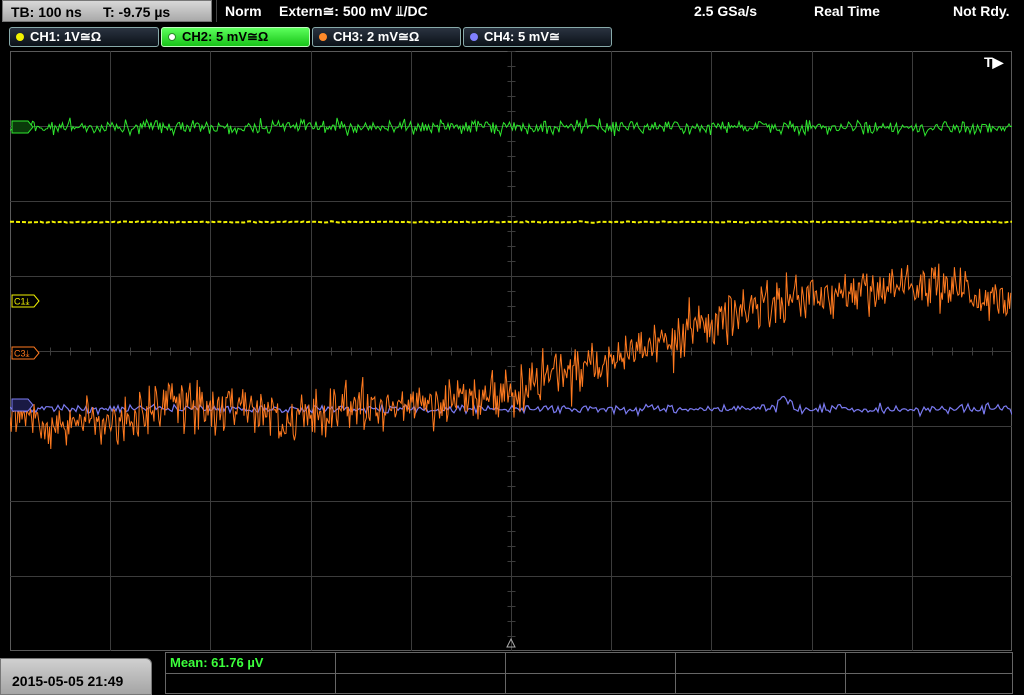 This screenshot has width=1024, height=695. Describe the element at coordinates (172, 37) in the screenshot. I see `ch2-color-icon` at that location.